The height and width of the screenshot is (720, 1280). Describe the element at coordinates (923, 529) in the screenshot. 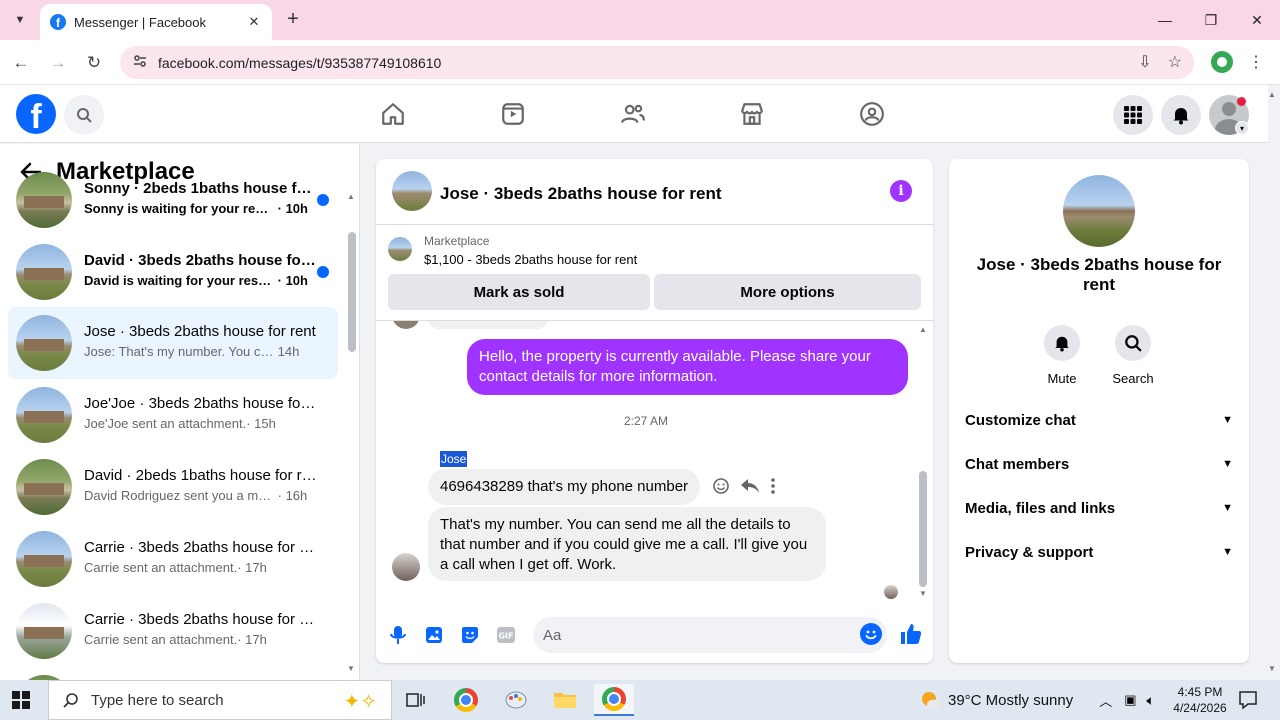

I see `chat-scrollbar-thumb` at that location.